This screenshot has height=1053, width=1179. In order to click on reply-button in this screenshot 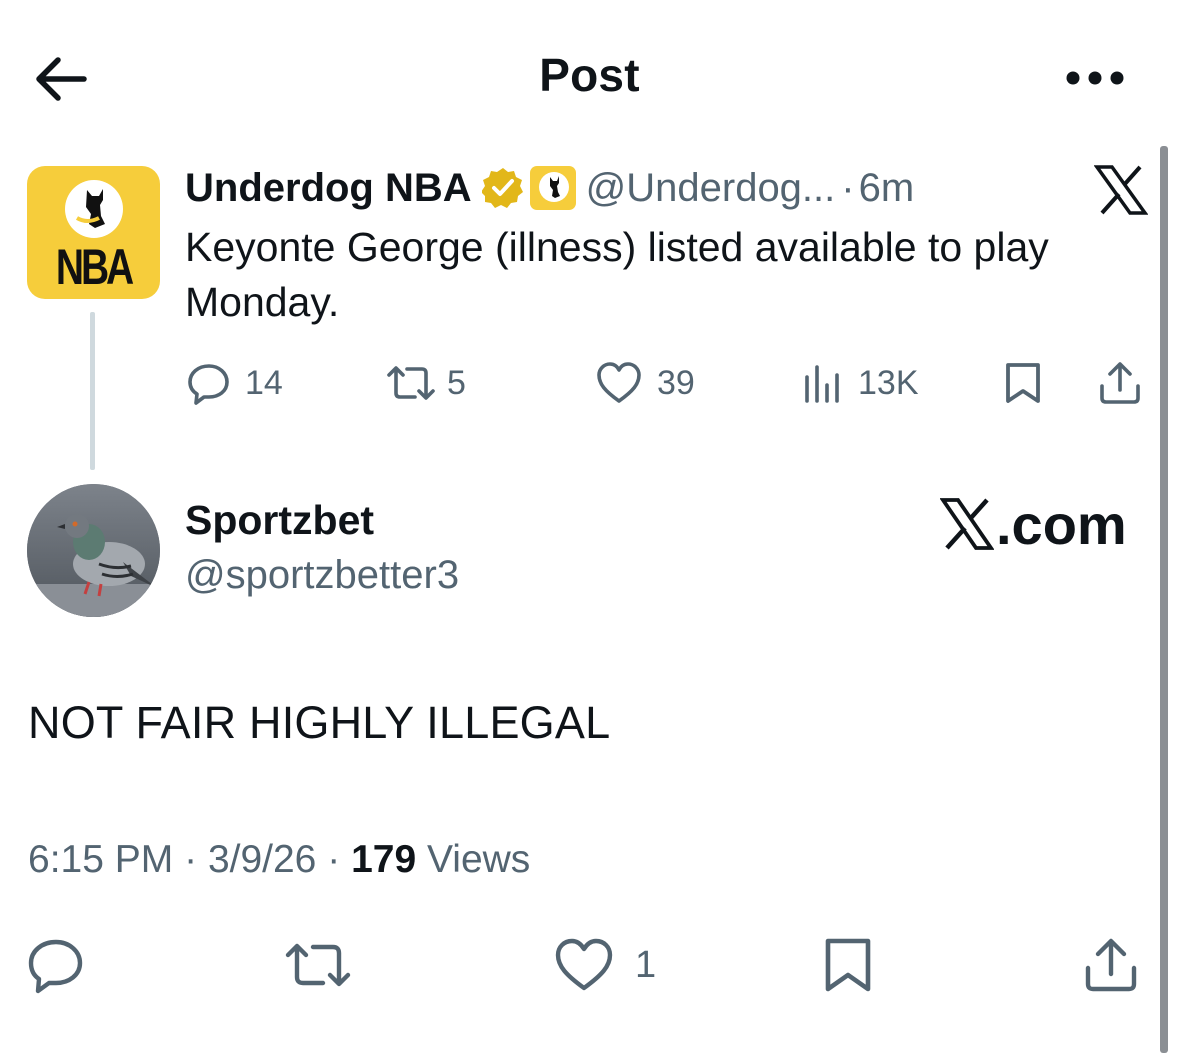, I will do `click(56, 965)`.